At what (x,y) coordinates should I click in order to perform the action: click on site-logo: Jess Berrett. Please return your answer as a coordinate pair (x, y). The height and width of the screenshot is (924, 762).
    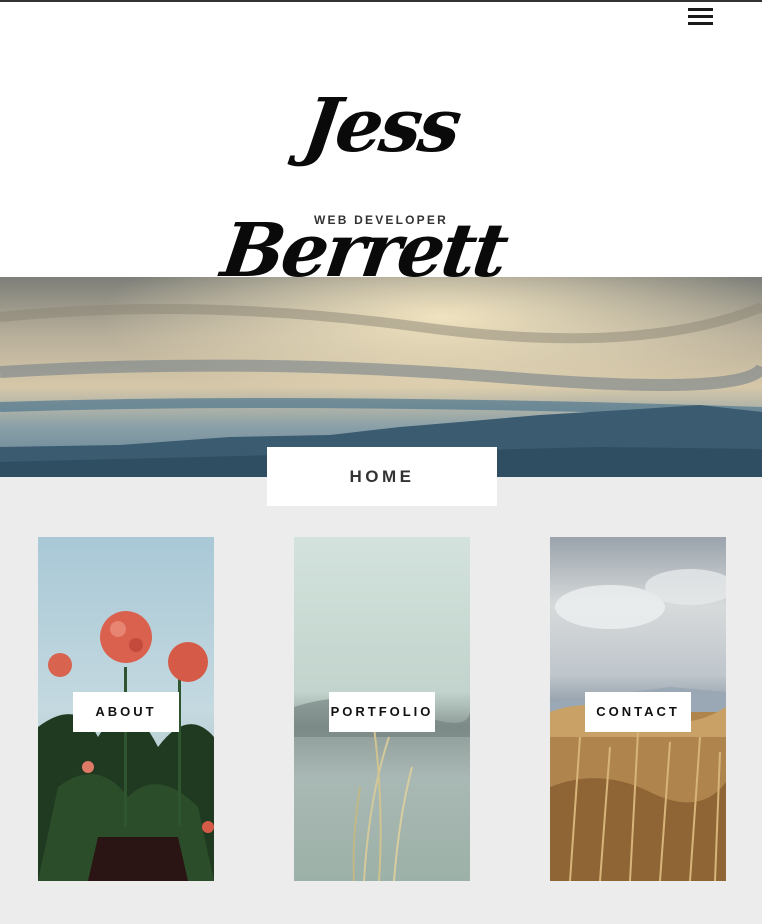
    Looking at the image, I should click on (381, 179).